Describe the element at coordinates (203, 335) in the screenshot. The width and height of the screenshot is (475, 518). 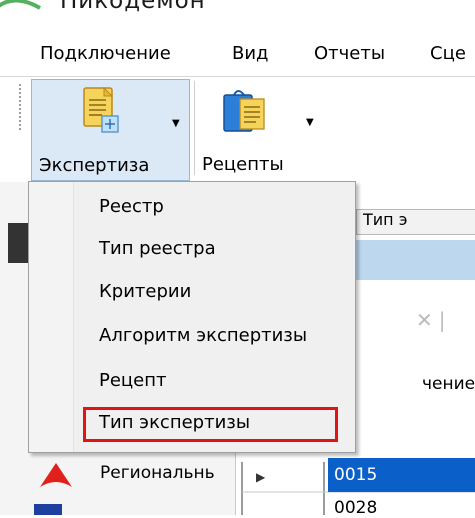
I see `menu-item-expertise-algorithm: Алгоритм экспертизы` at that location.